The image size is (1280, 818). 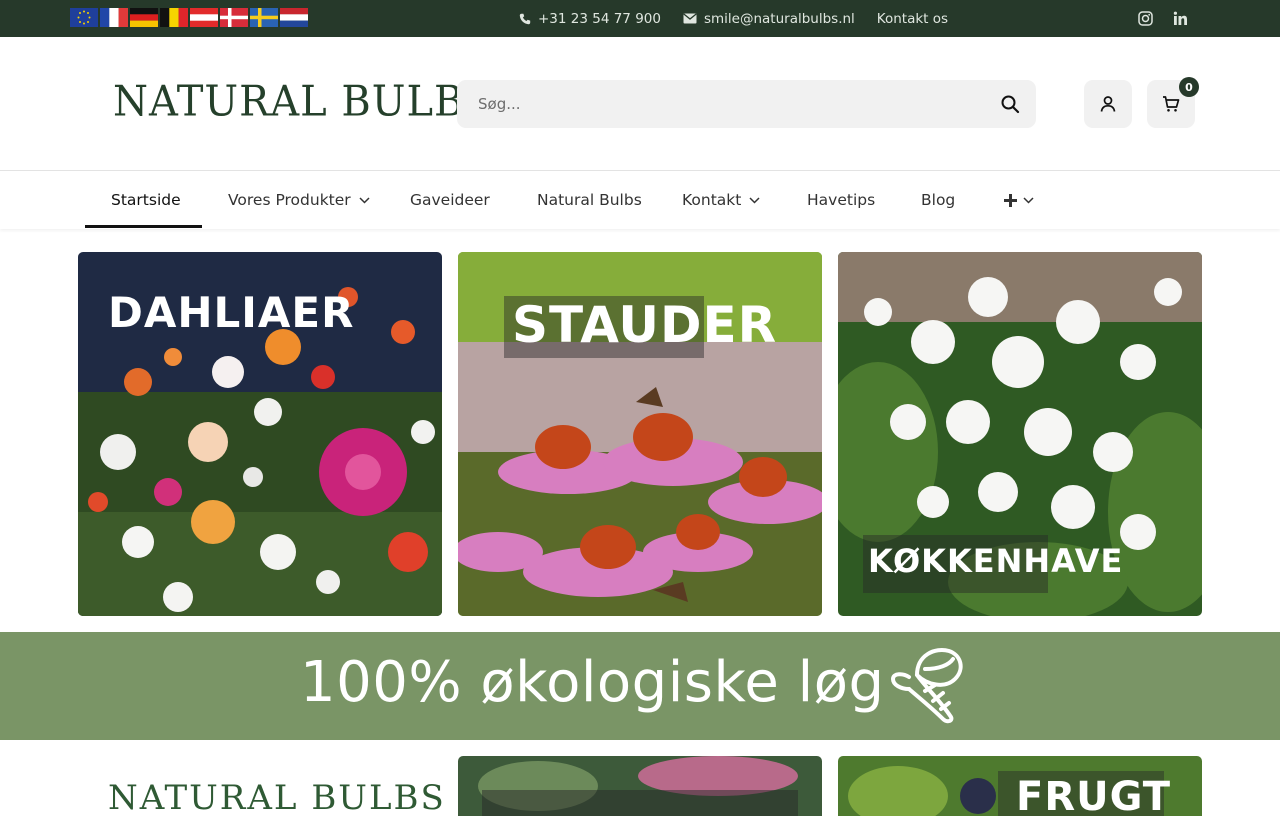 I want to click on netherlands-flag-icon, so click(x=294, y=17).